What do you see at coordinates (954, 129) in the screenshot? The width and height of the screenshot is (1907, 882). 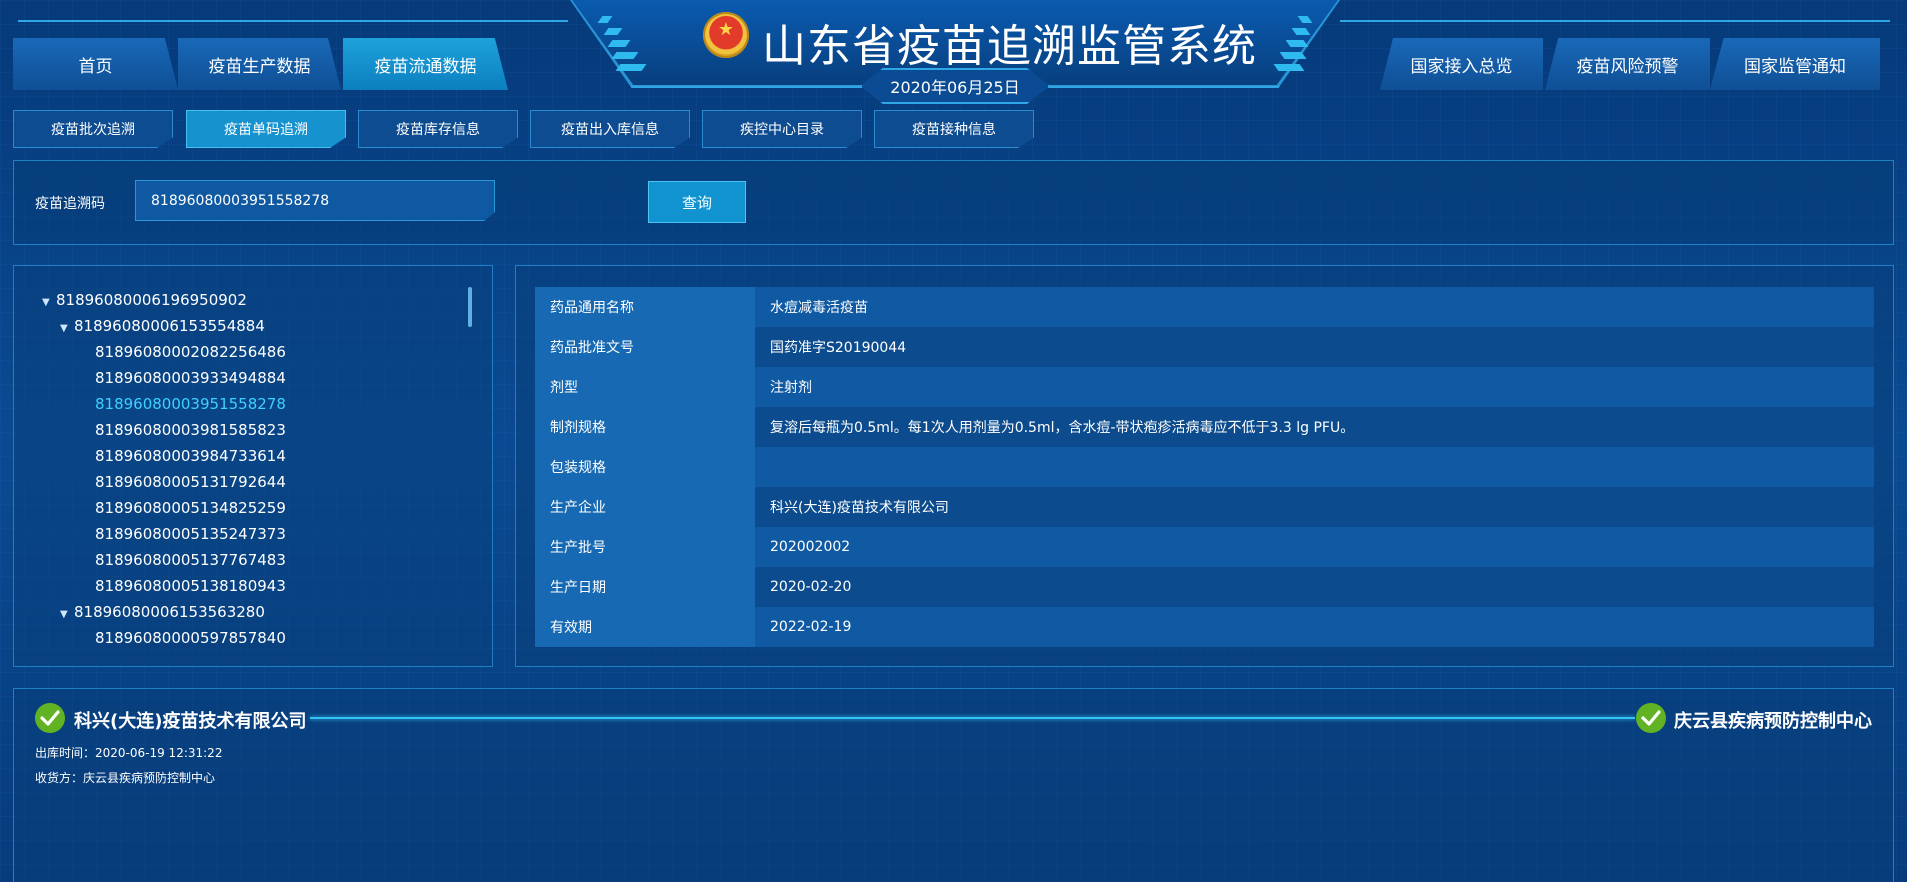 I see `subtab-vaccination: 疫苗接种信息` at bounding box center [954, 129].